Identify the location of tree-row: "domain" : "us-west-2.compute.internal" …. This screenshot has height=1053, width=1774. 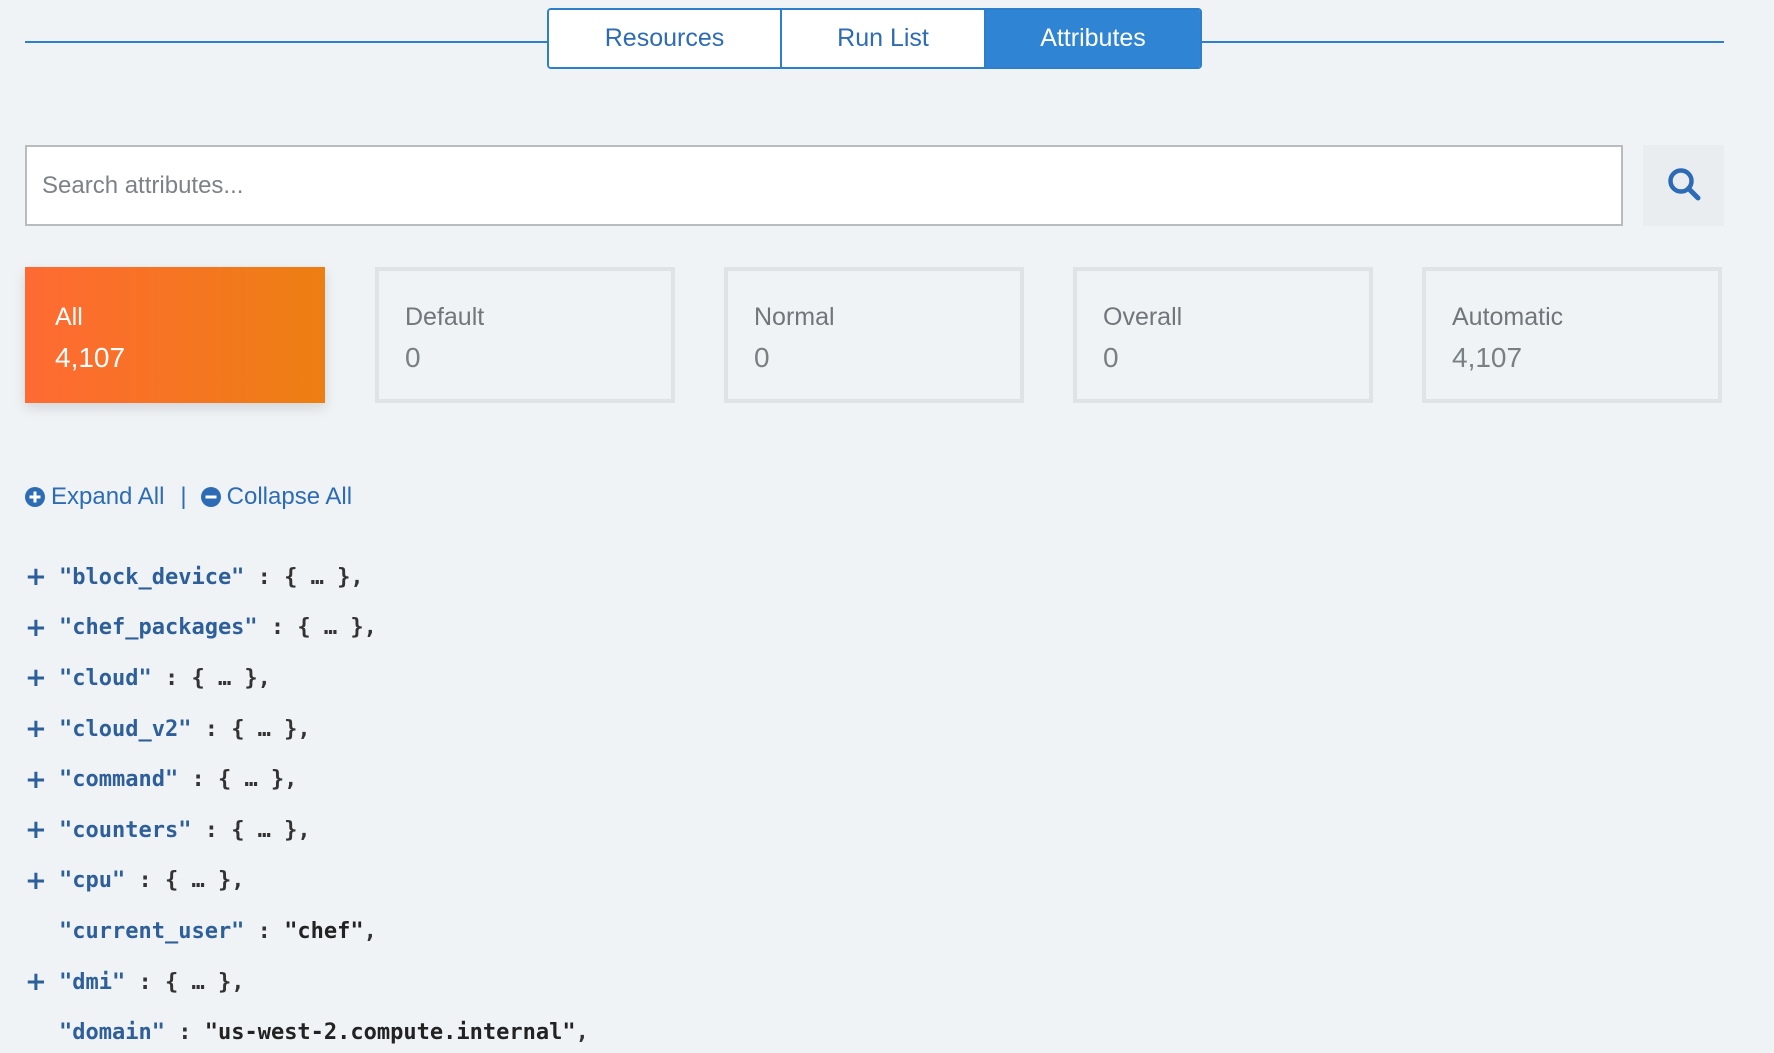
(307, 1030).